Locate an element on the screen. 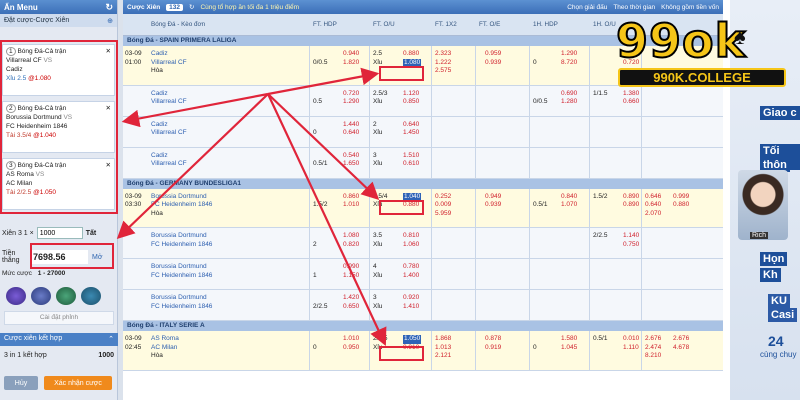 This screenshot has width=800, height=400. arrow-to-win is located at coordinates (192, 166).